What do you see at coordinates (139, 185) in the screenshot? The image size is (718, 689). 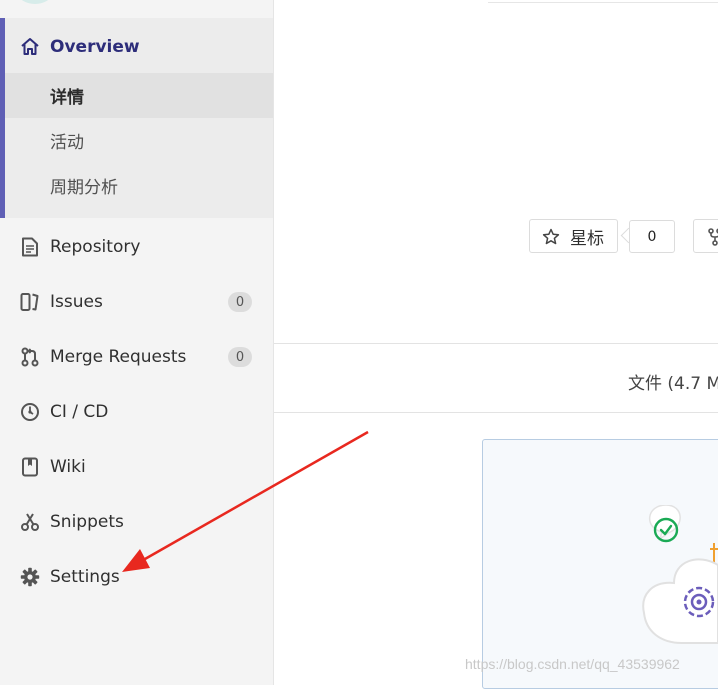 I see `sidebar-subitem-cycle-analytics: 周期分析` at bounding box center [139, 185].